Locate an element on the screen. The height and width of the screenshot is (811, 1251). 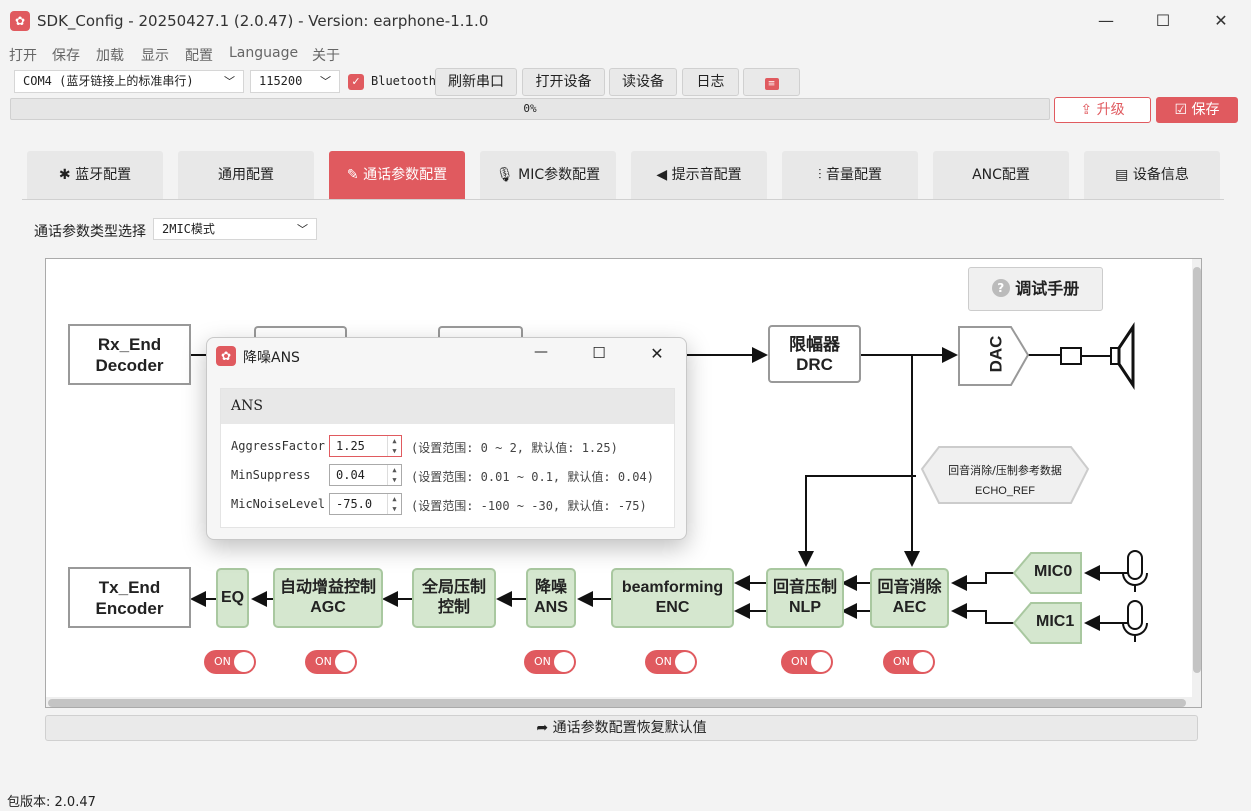
agc-toggle: ON is located at coordinates (331, 662).